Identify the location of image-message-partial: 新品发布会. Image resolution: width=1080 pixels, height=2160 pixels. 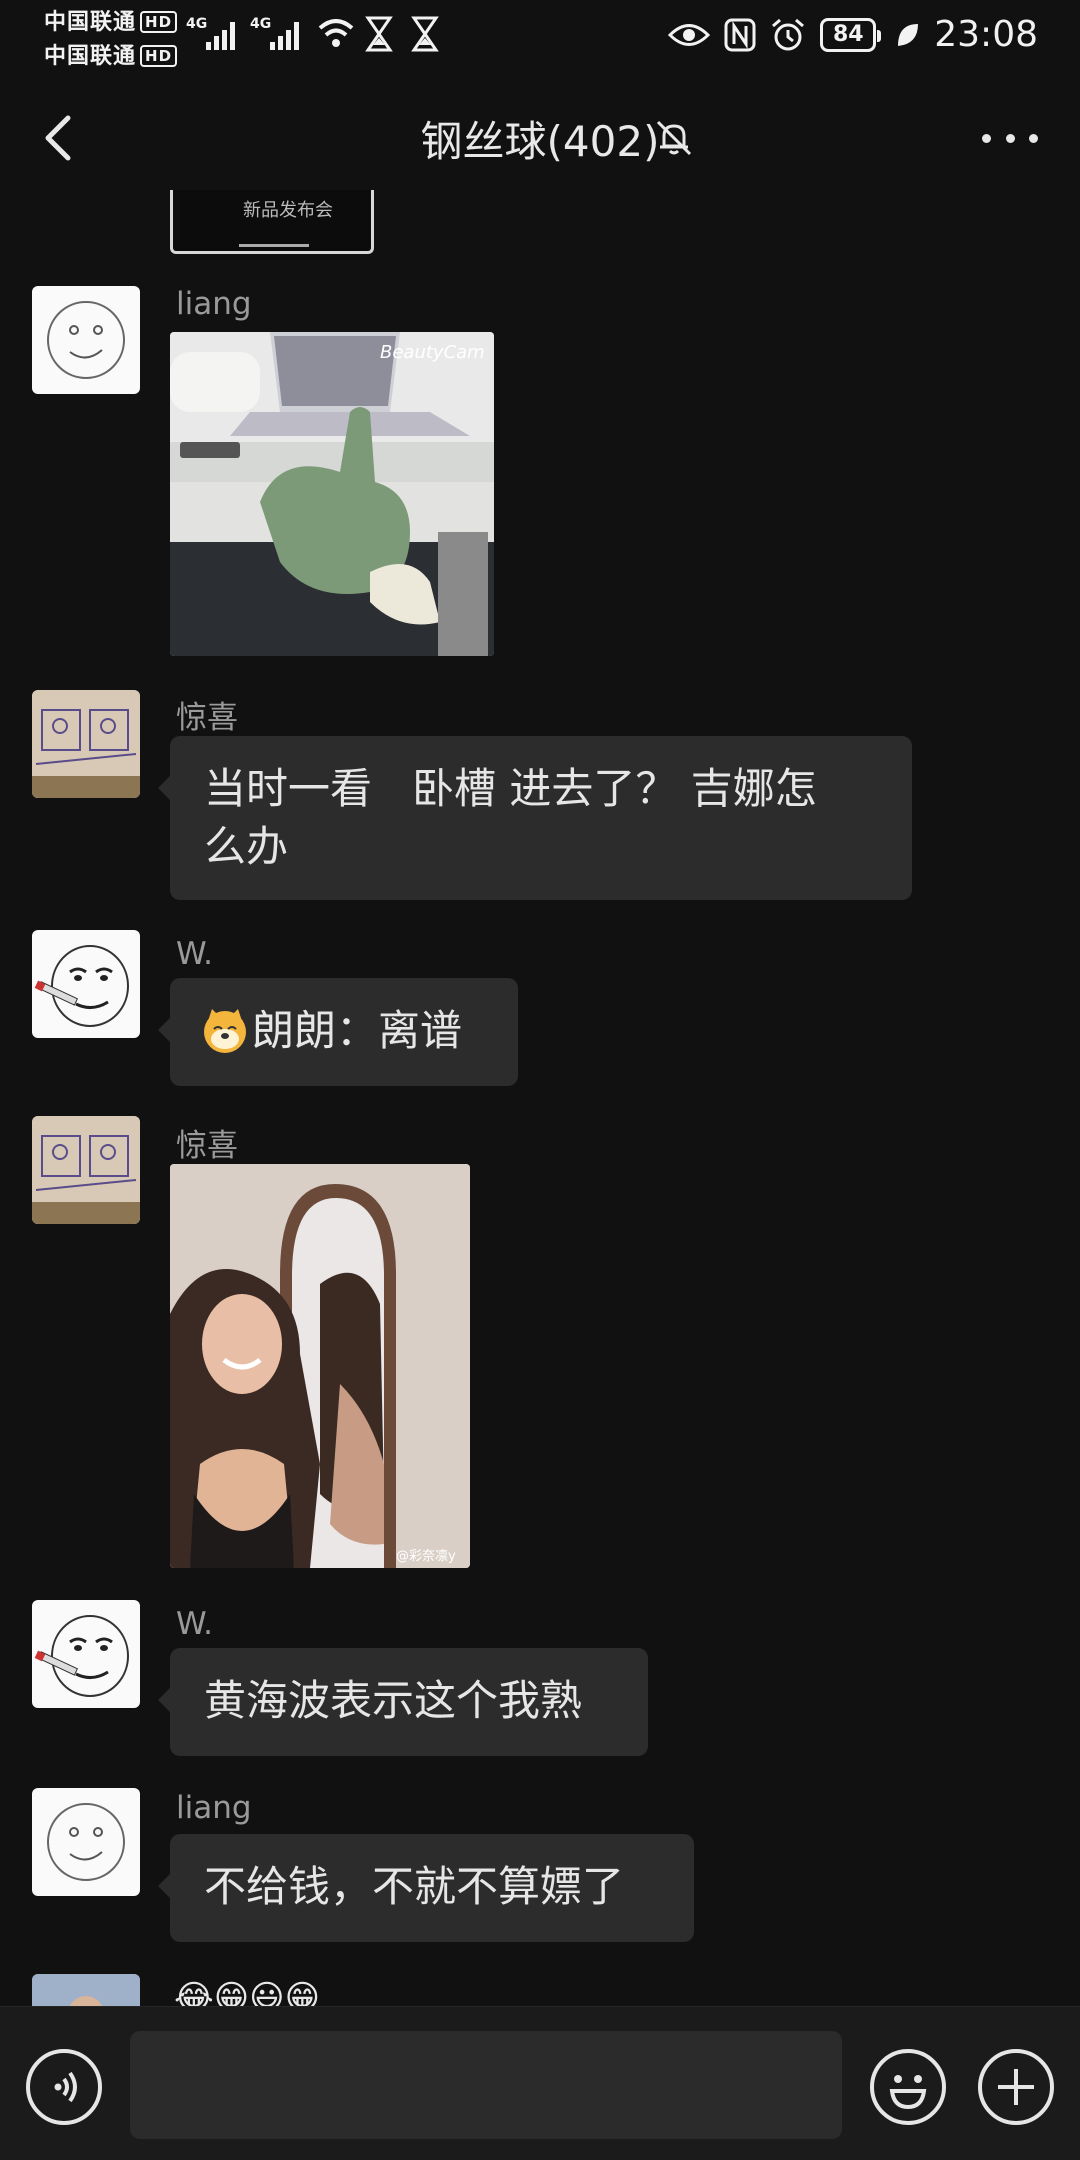
(272, 222).